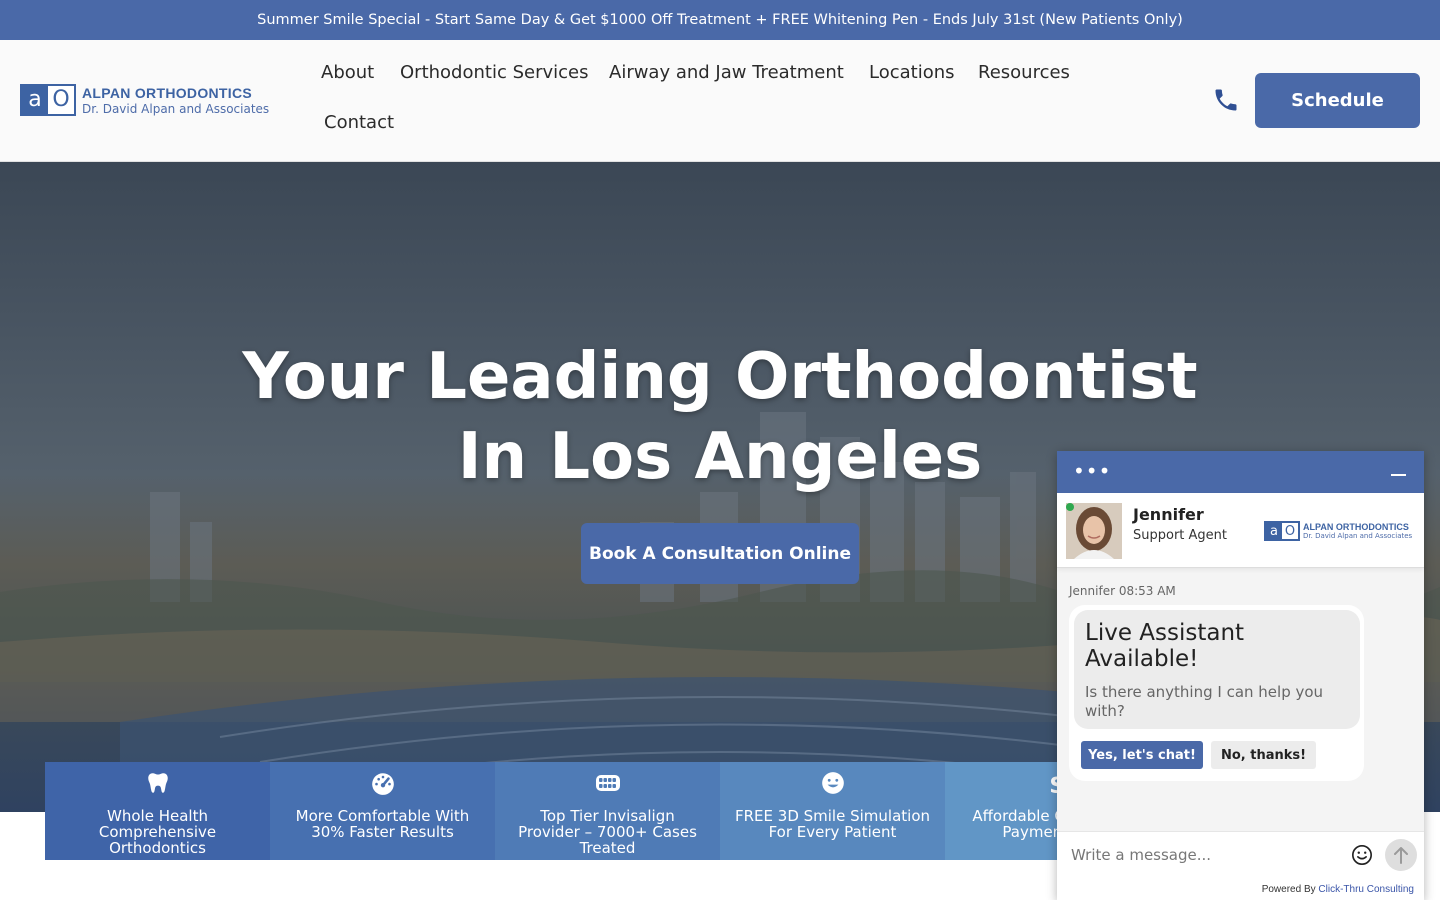  What do you see at coordinates (347, 72) in the screenshot?
I see `nav-about: About` at bounding box center [347, 72].